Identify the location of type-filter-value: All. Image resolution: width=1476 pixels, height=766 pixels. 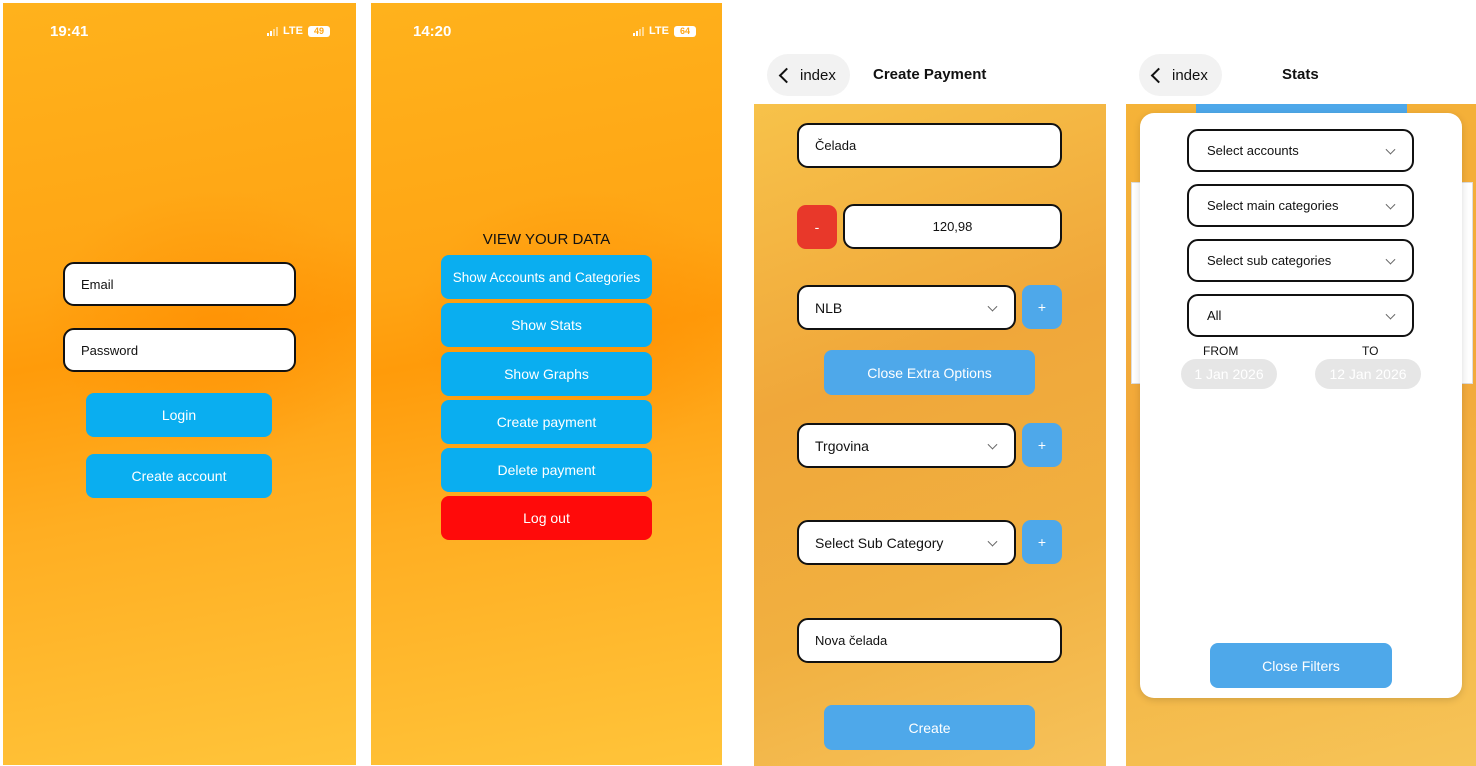
(1214, 315).